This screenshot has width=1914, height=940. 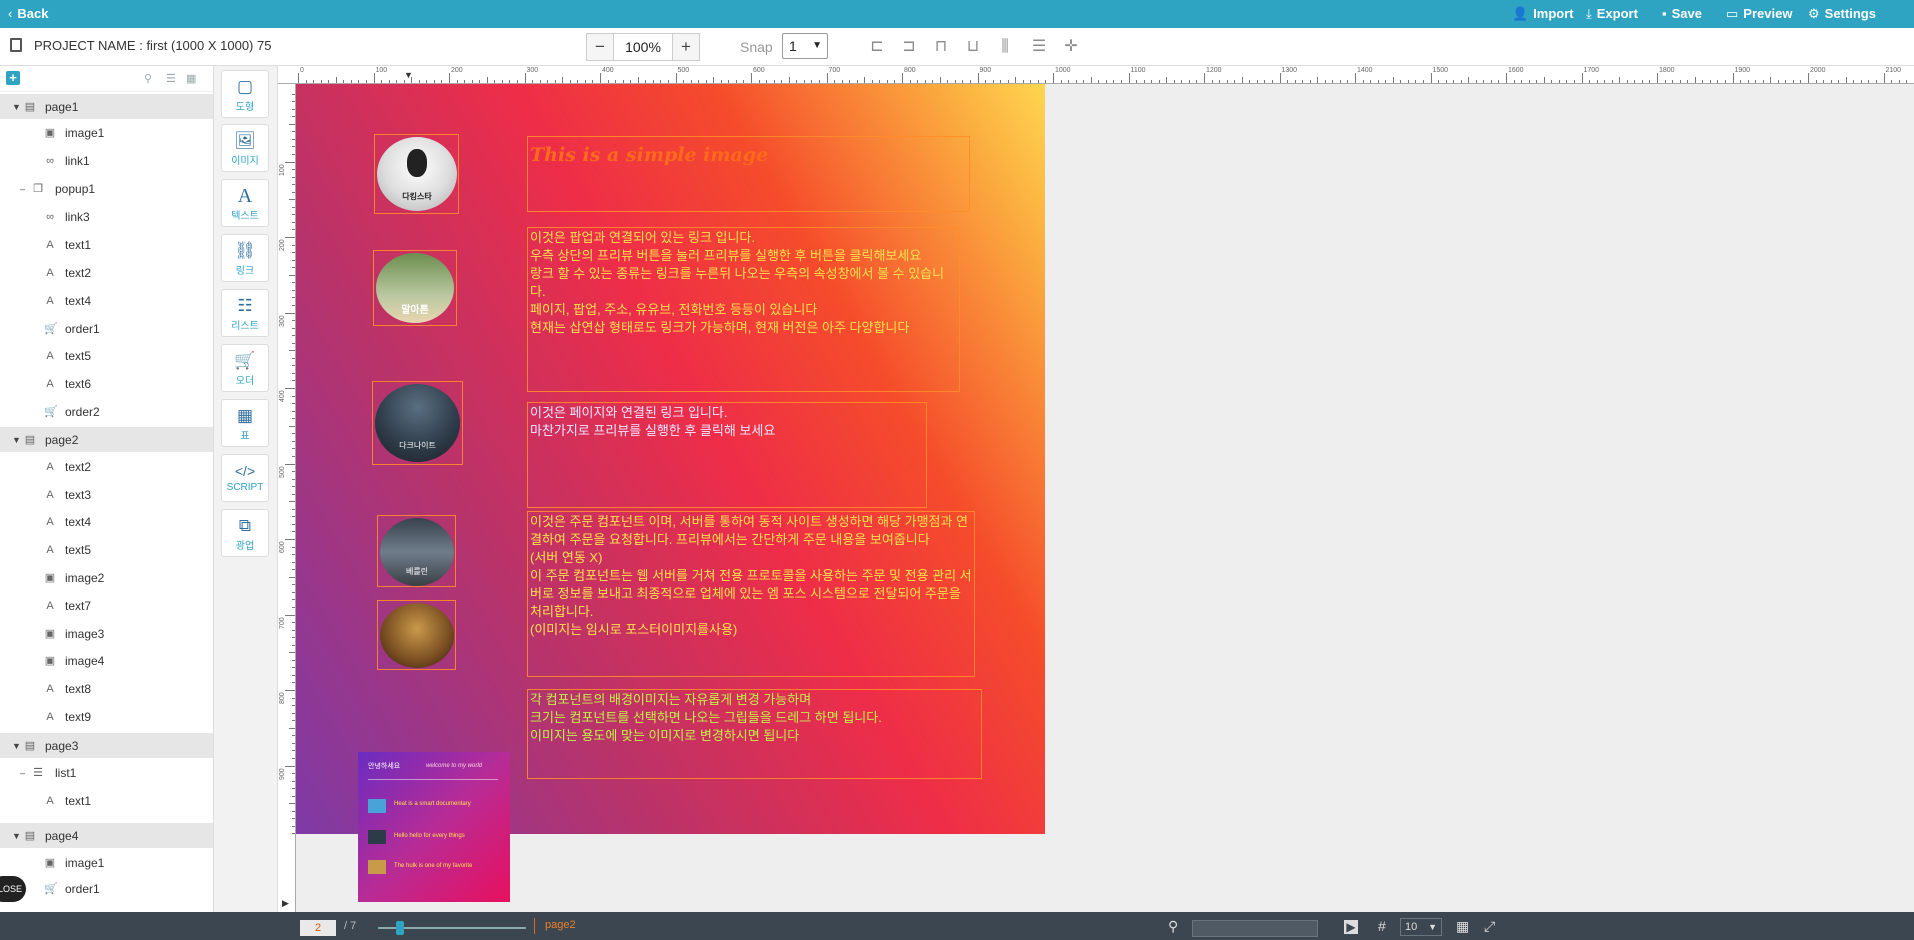 I want to click on add-page-button: +, so click(x=13, y=78).